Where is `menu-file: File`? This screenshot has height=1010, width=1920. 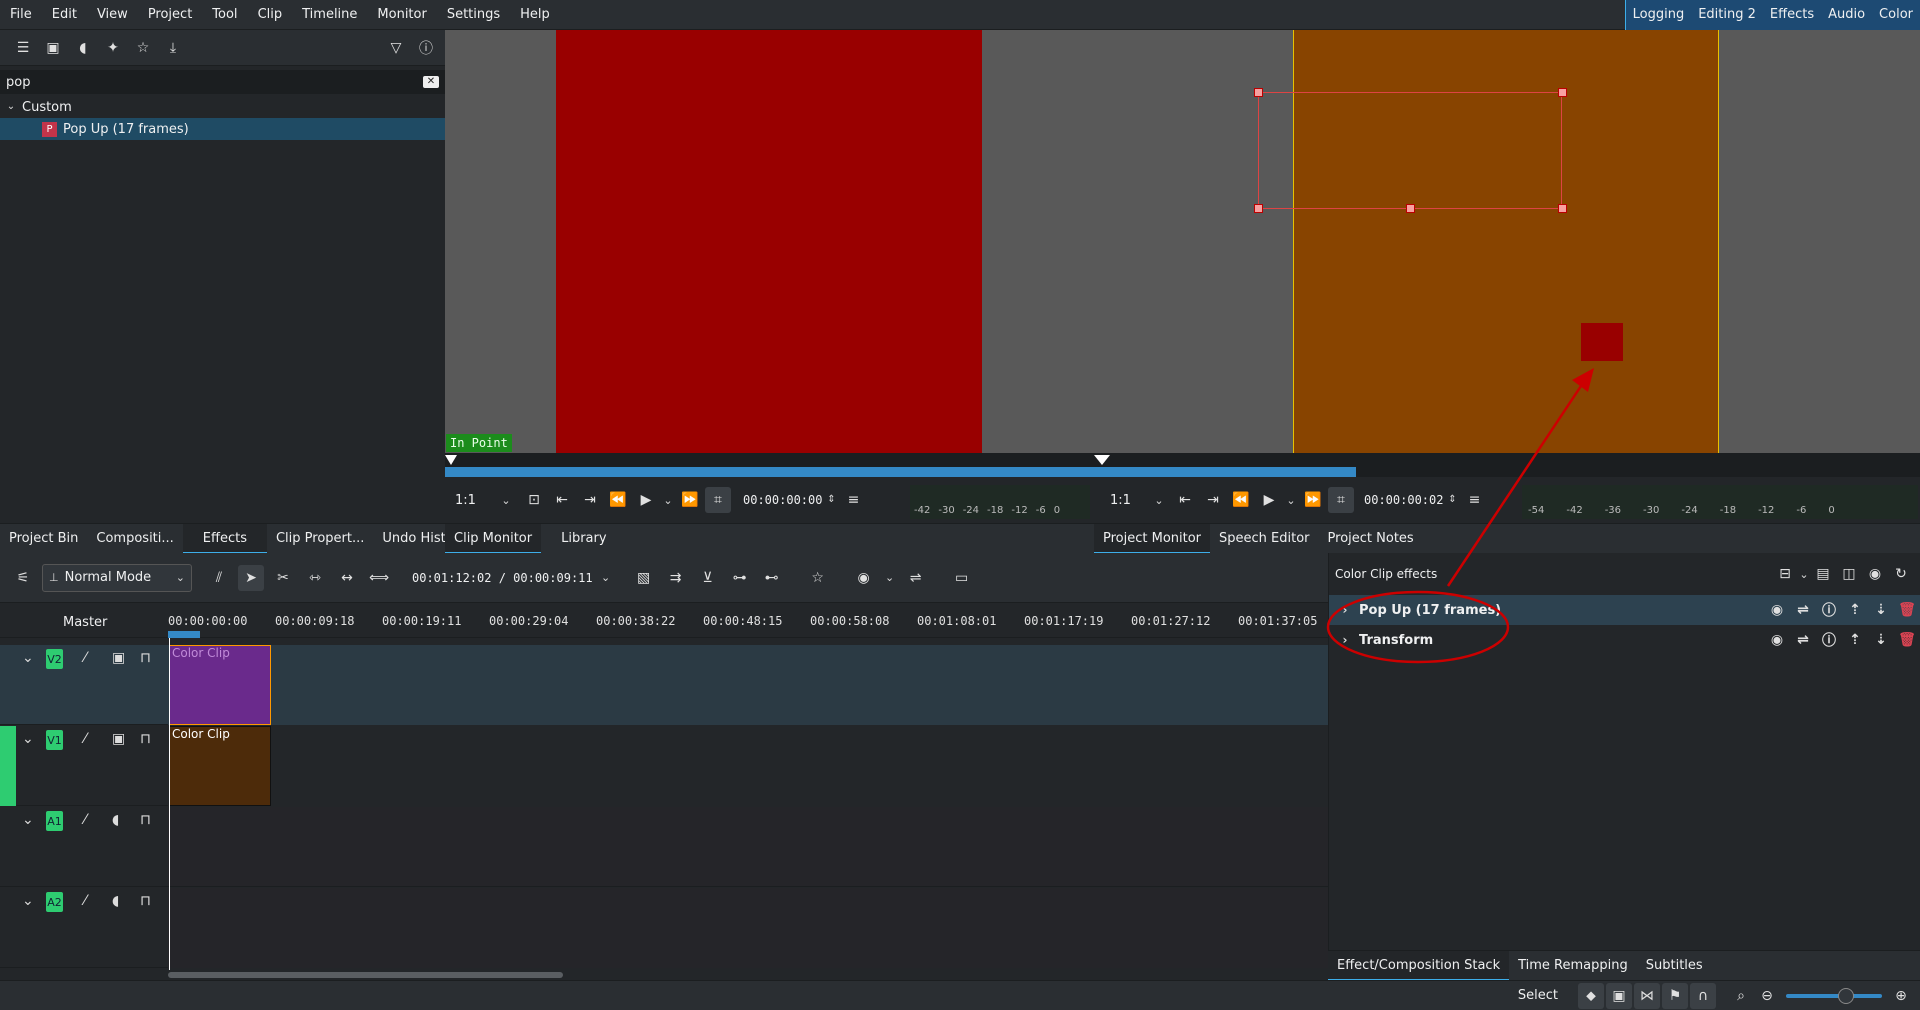
menu-file: File is located at coordinates (21, 15).